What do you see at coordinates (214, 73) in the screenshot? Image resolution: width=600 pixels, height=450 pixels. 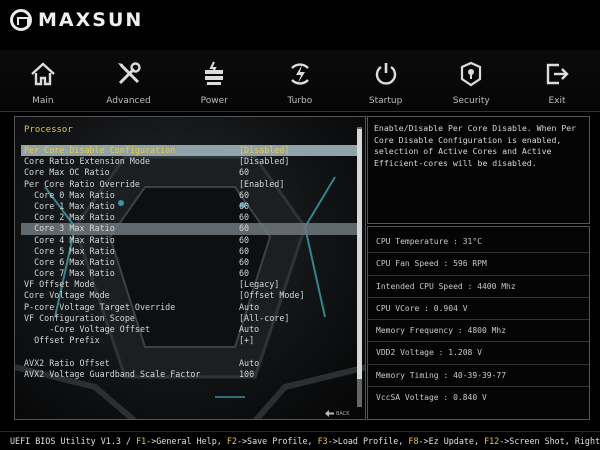 I see `power-supply-icon` at bounding box center [214, 73].